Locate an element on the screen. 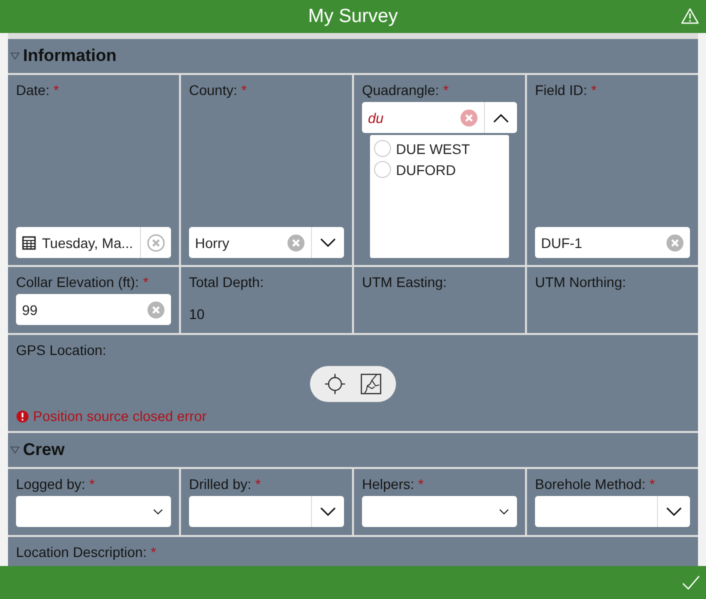 Image resolution: width=706 pixels, height=599 pixels. field-label: Date: is located at coordinates (33, 90).